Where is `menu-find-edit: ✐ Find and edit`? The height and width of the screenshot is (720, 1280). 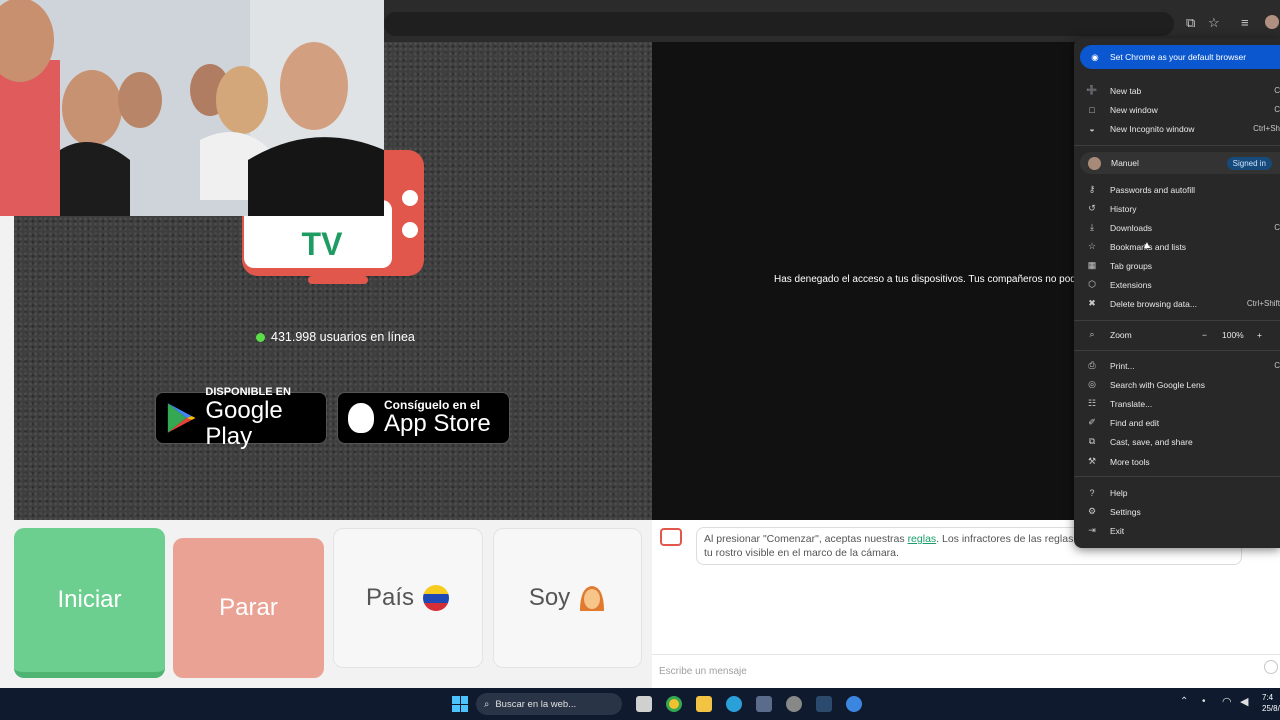
menu-find-edit: ✐ Find and edit is located at coordinates (1177, 422).